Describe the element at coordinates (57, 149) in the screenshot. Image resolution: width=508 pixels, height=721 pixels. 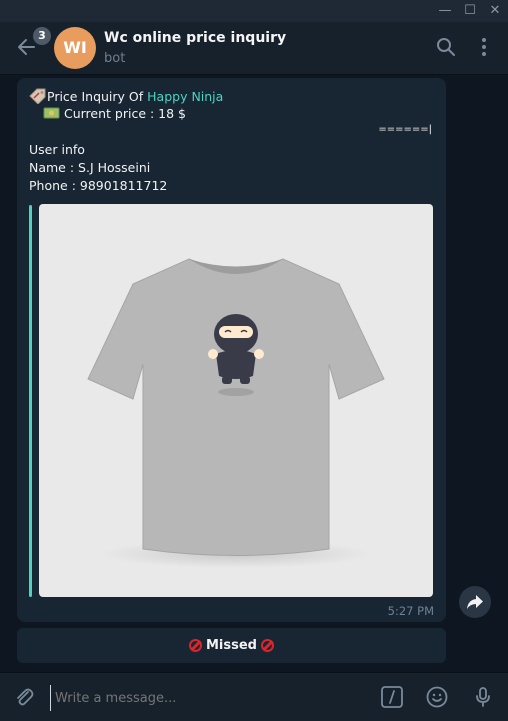
I see `user-info-heading: User info` at that location.